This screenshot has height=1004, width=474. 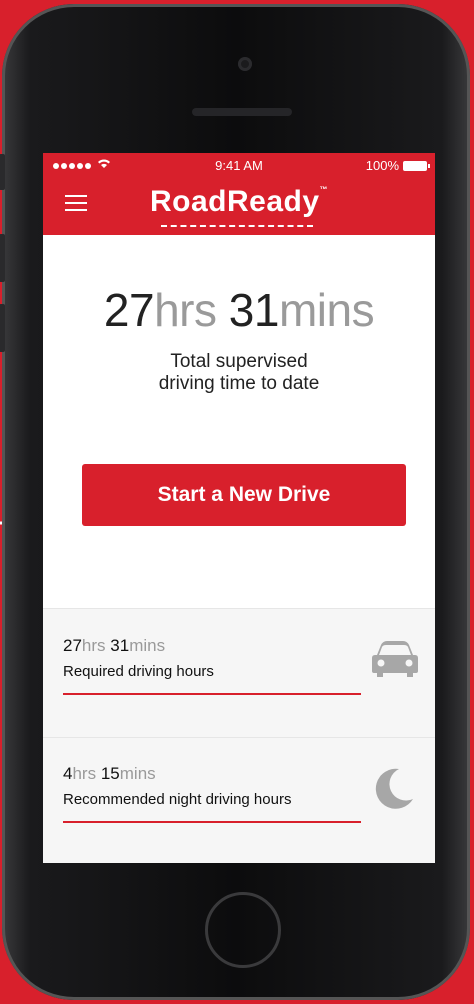 What do you see at coordinates (395, 790) in the screenshot?
I see `moon-icon` at bounding box center [395, 790].